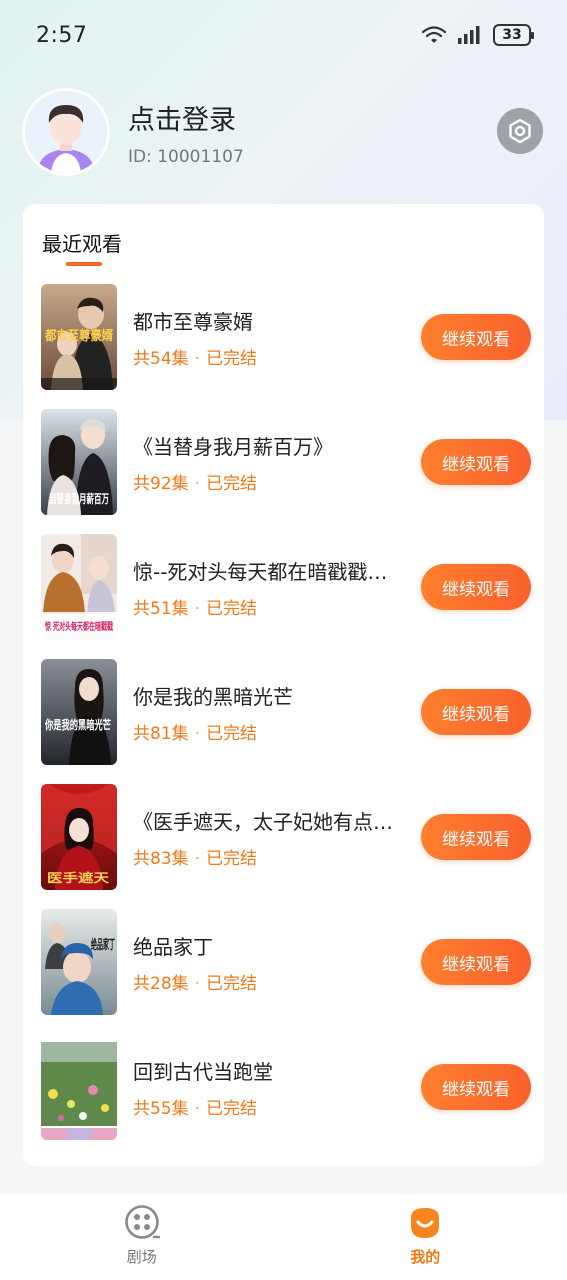  I want to click on episode-count: 共51集, so click(161, 609).